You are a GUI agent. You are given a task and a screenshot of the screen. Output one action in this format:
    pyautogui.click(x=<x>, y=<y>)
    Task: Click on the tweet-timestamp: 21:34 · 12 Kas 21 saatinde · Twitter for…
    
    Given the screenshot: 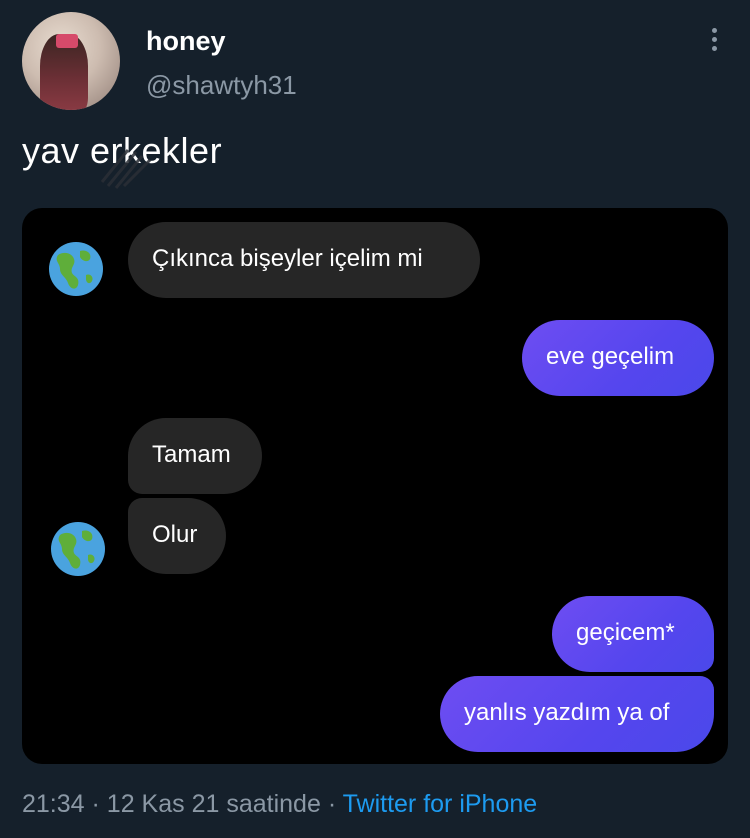 What is the action you would take?
    pyautogui.click(x=279, y=804)
    